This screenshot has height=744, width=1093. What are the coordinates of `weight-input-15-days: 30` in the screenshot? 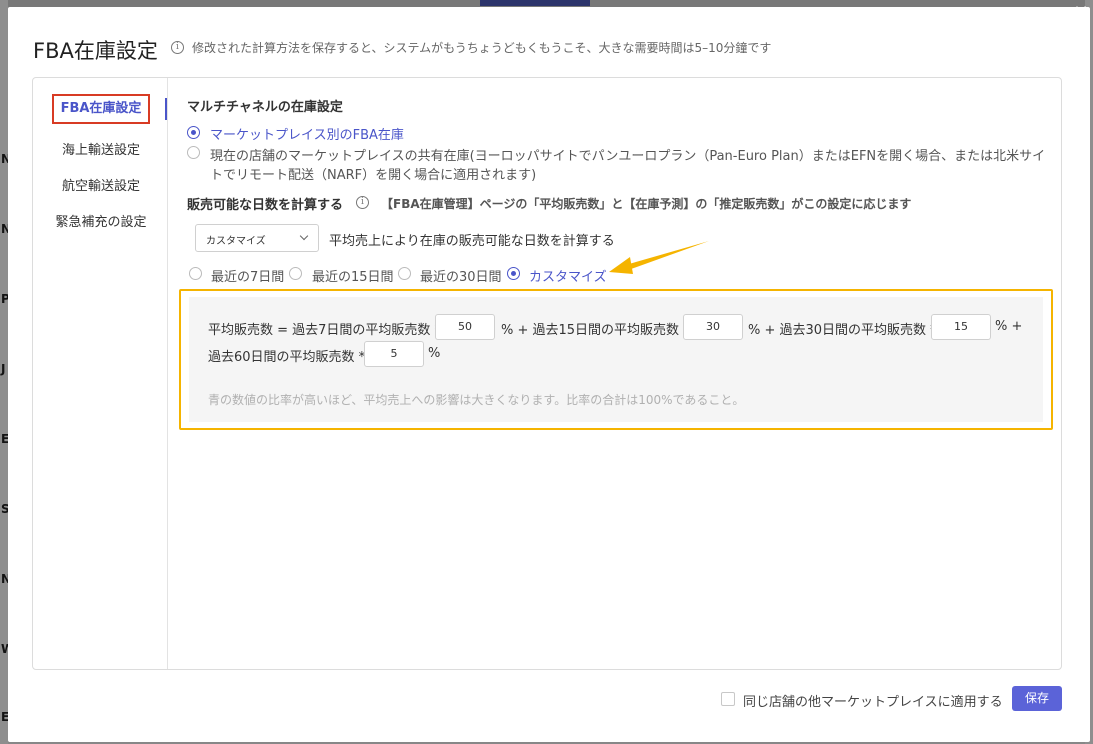 It's located at (713, 327).